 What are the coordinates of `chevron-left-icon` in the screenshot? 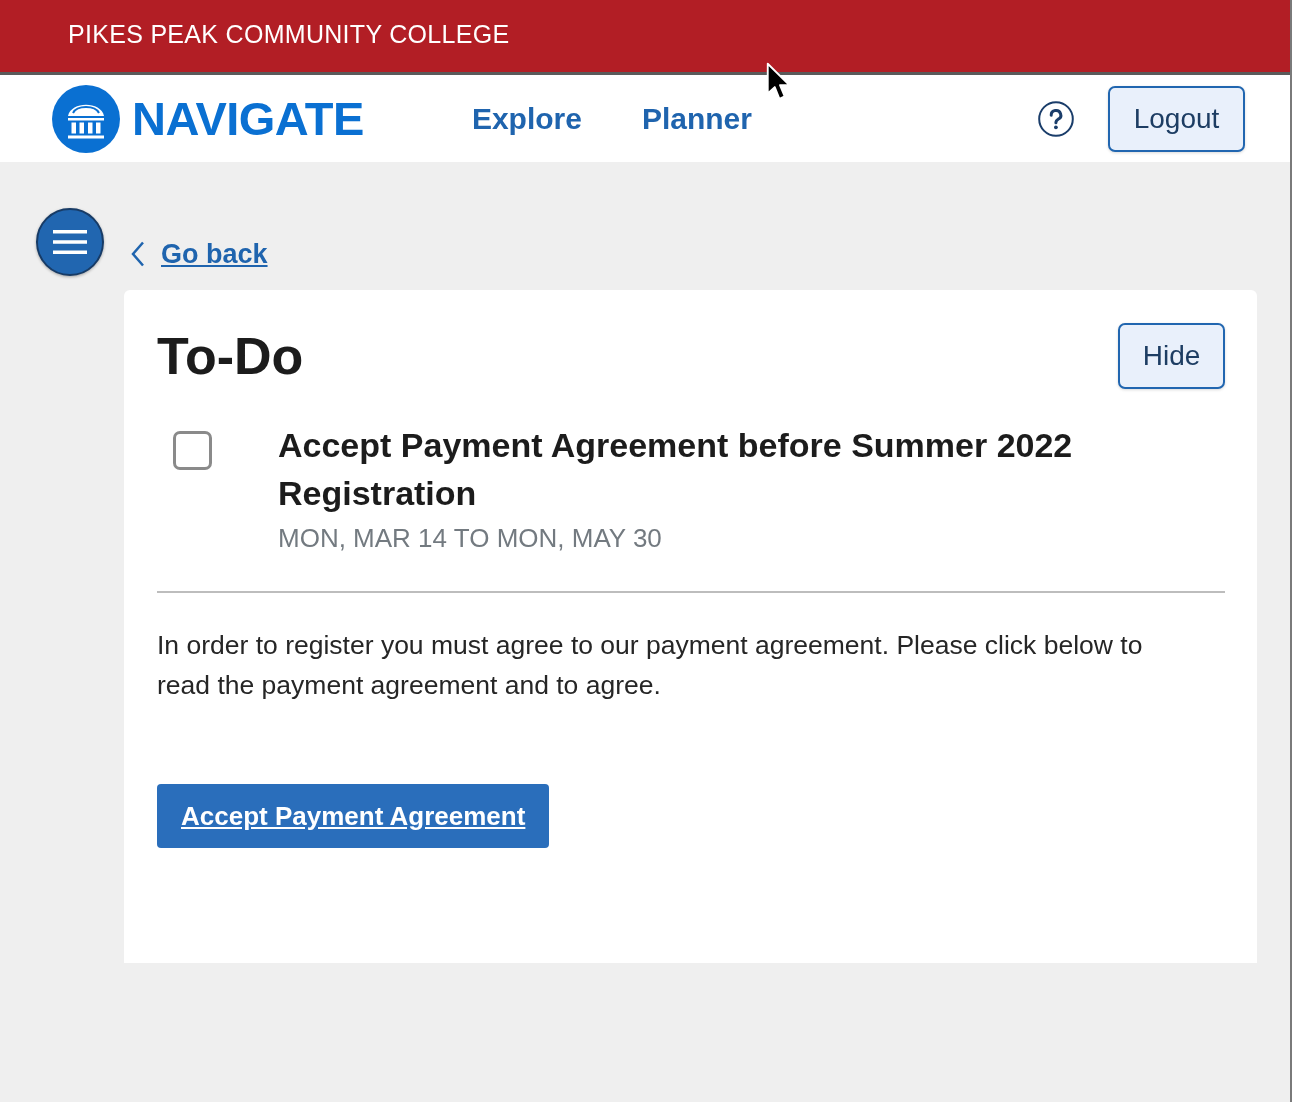 It's located at (138, 254).